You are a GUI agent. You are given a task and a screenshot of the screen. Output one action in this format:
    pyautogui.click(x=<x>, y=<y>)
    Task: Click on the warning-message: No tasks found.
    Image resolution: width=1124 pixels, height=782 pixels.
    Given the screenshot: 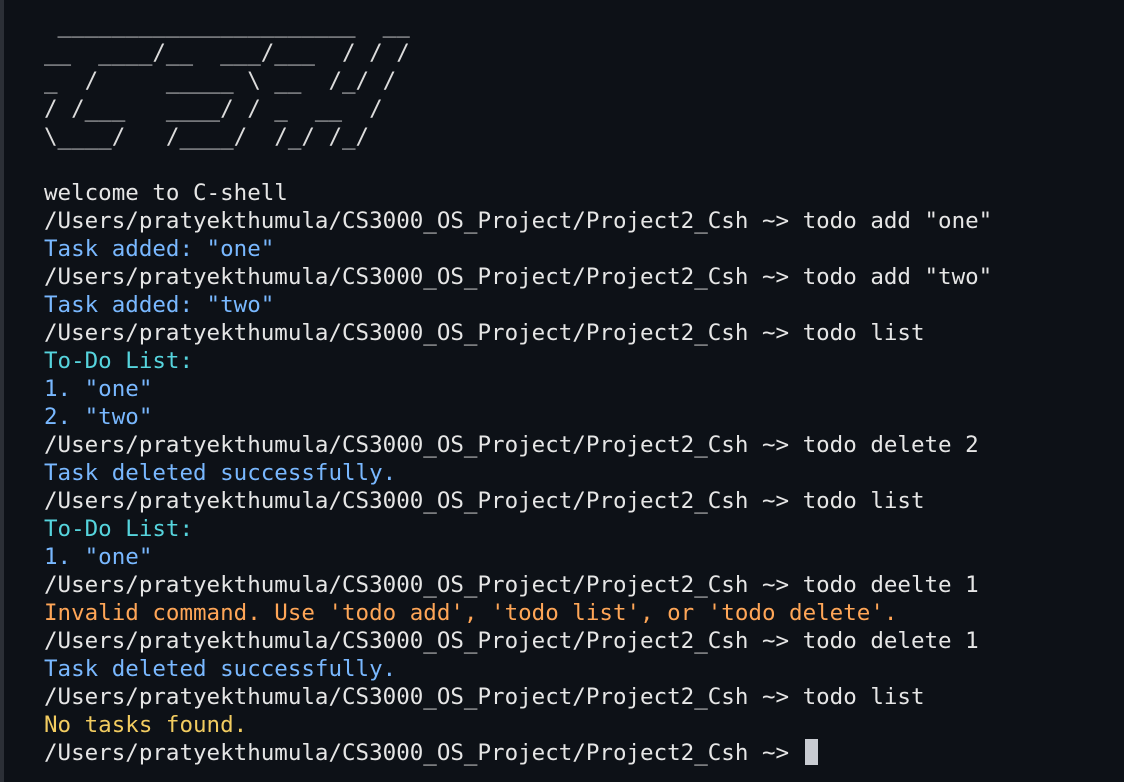 What is the action you would take?
    pyautogui.click(x=146, y=725)
    